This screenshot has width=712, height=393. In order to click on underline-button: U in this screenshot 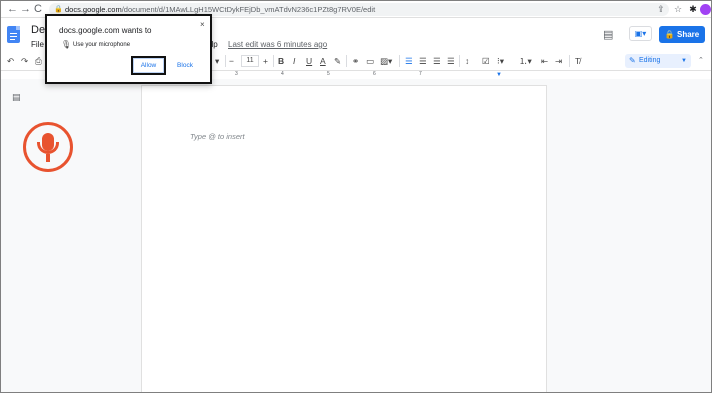, I will do `click(309, 61)`.